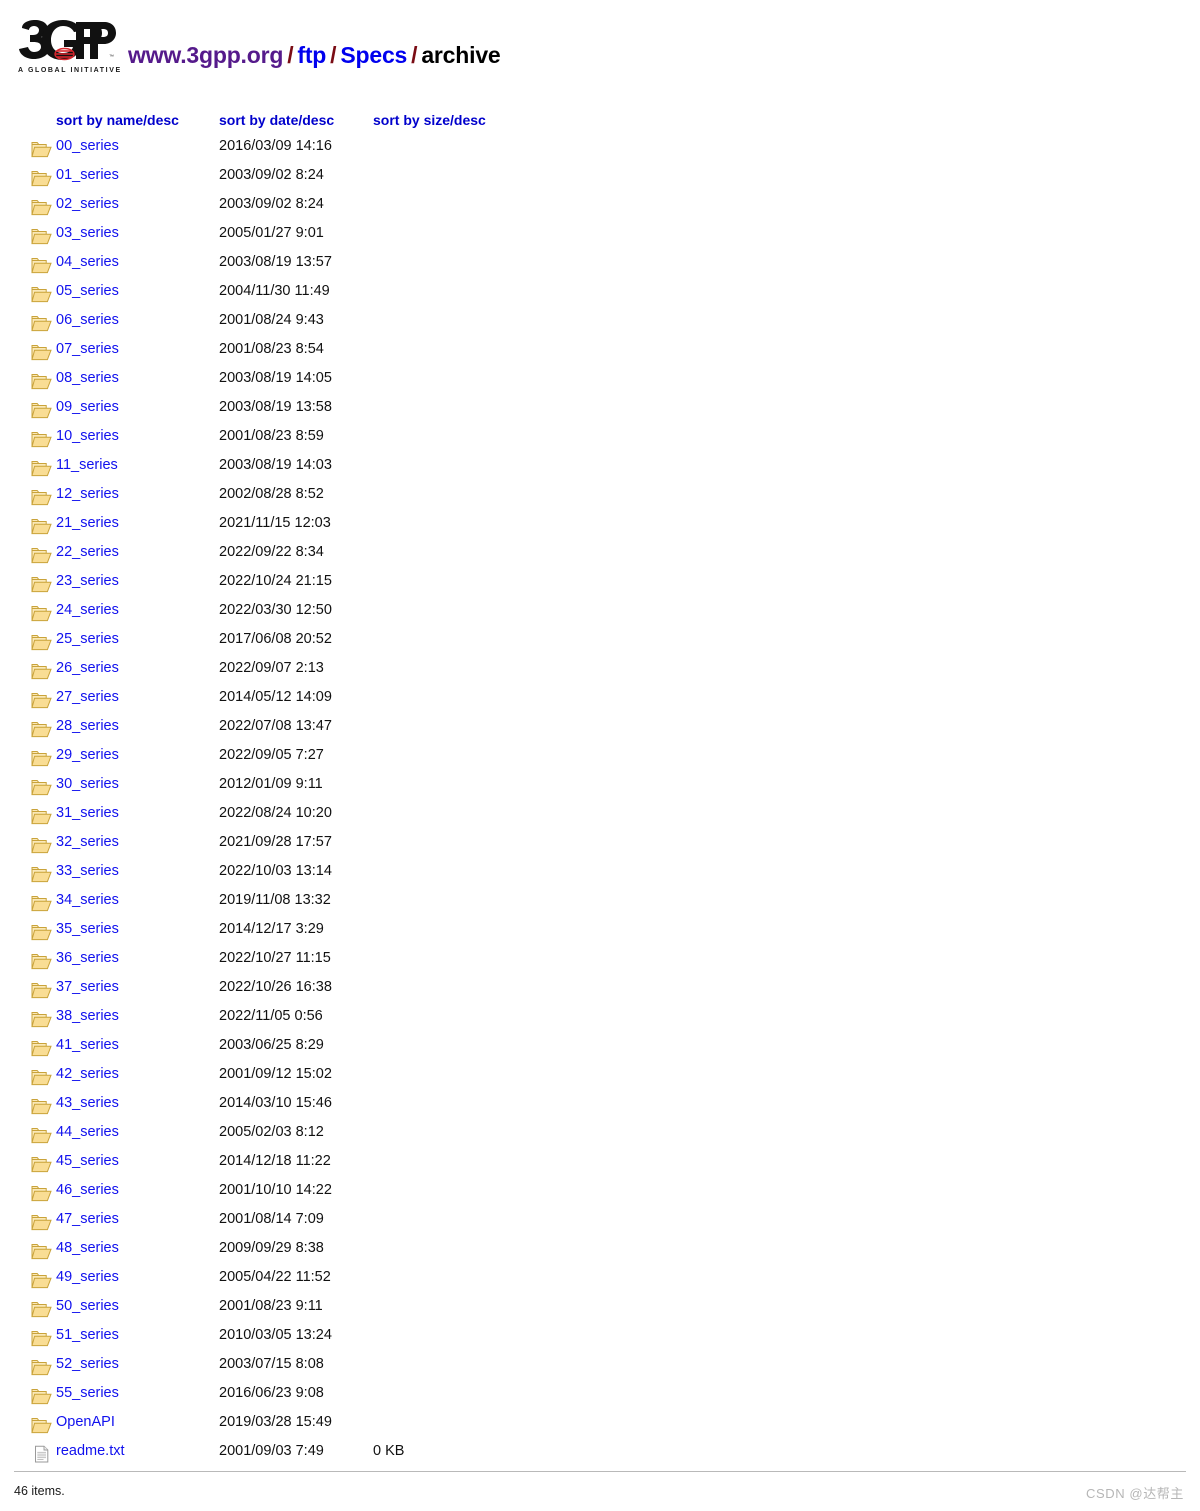 Image resolution: width=1200 pixels, height=1511 pixels. I want to click on table-row: 36_series 2022/10/27 11:15, so click(600, 962).